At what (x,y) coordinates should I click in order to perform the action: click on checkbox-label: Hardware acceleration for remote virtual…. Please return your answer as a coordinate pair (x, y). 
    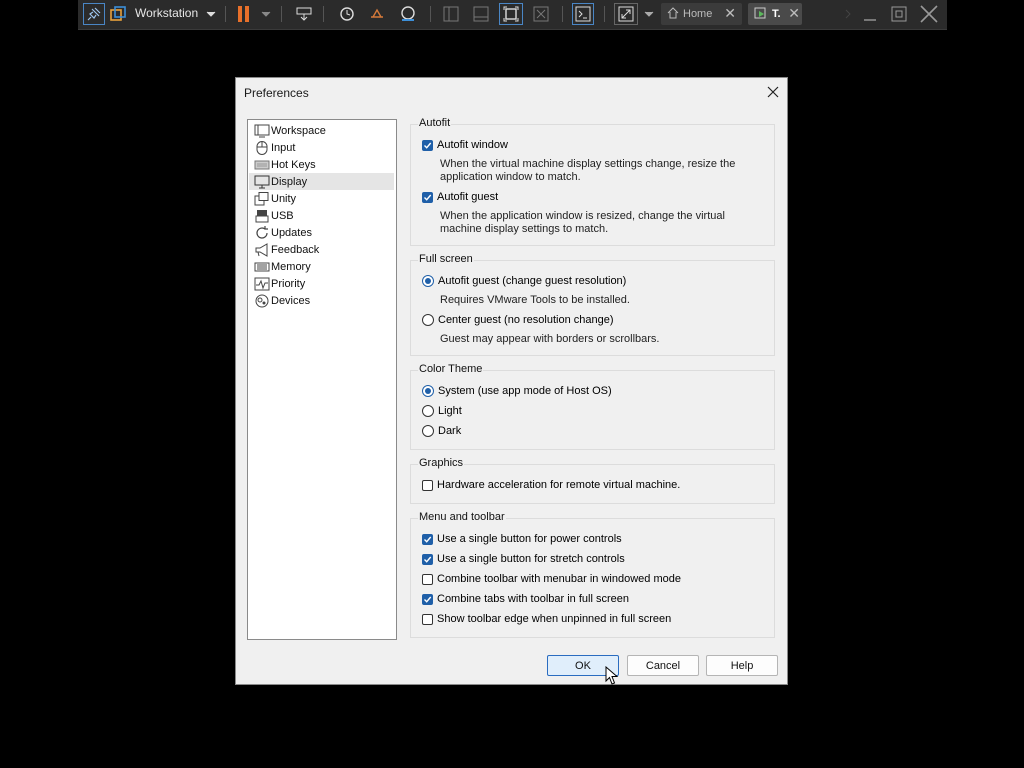
    Looking at the image, I should click on (559, 485).